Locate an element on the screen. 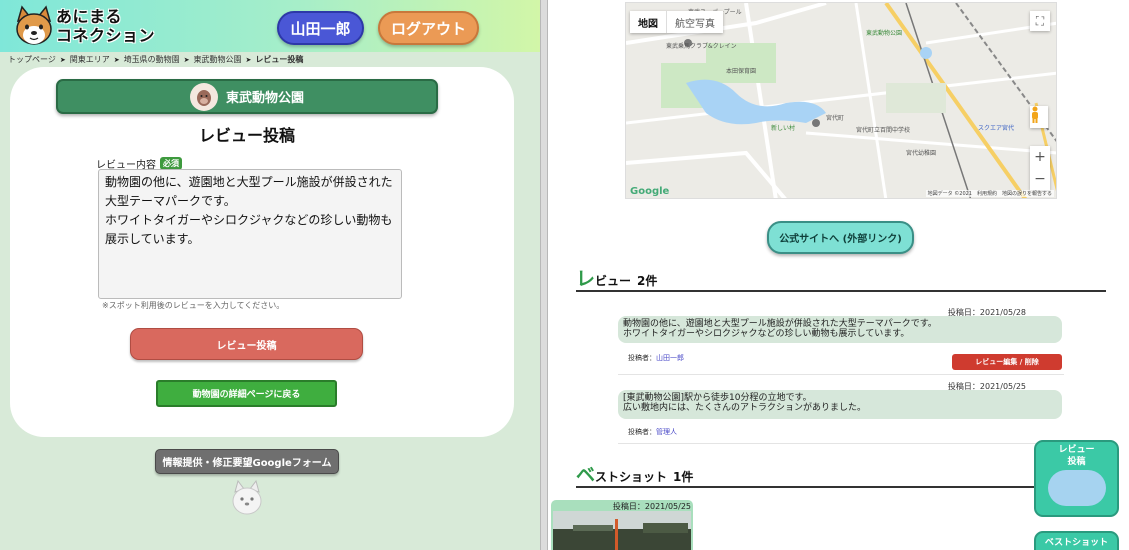  bestshot-card: 投稿日：2021/05/25 is located at coordinates (622, 525).